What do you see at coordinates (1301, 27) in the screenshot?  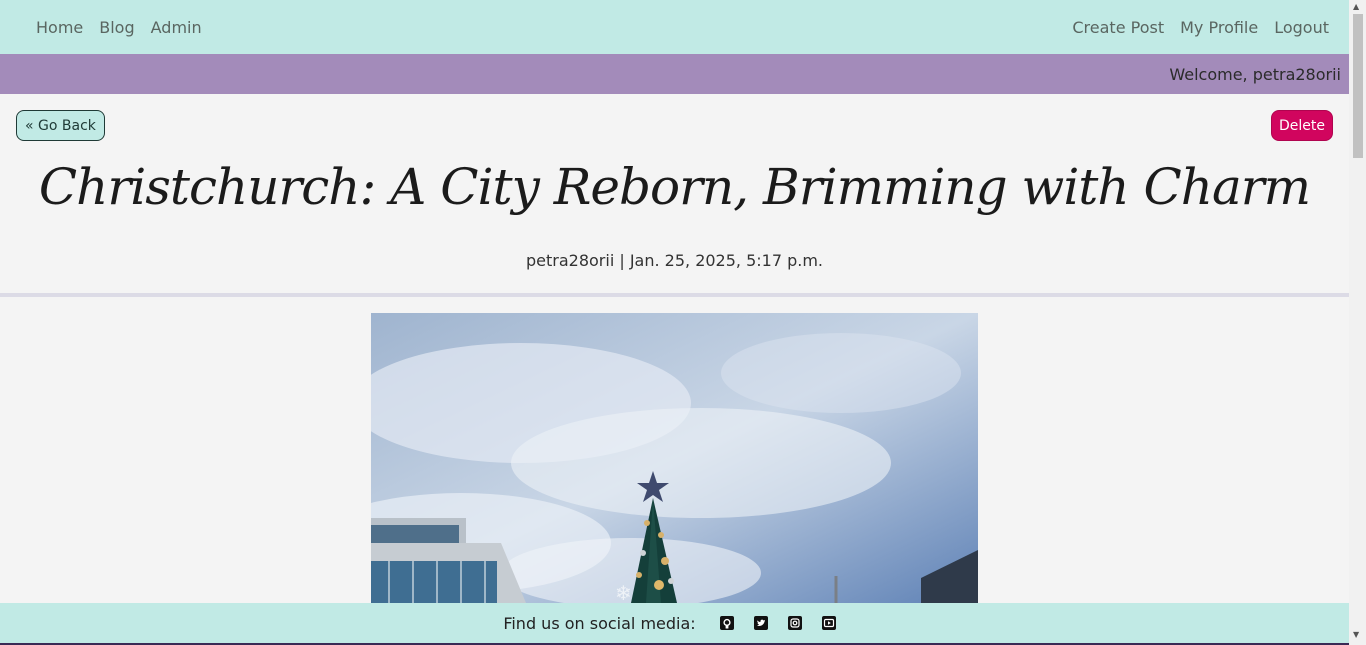 I see `nav-logout-link: Logout` at bounding box center [1301, 27].